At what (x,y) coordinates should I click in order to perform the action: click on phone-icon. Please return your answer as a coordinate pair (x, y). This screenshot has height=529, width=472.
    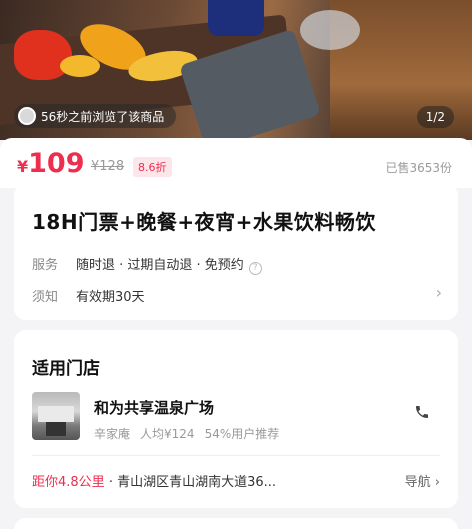
    Looking at the image, I should click on (422, 416).